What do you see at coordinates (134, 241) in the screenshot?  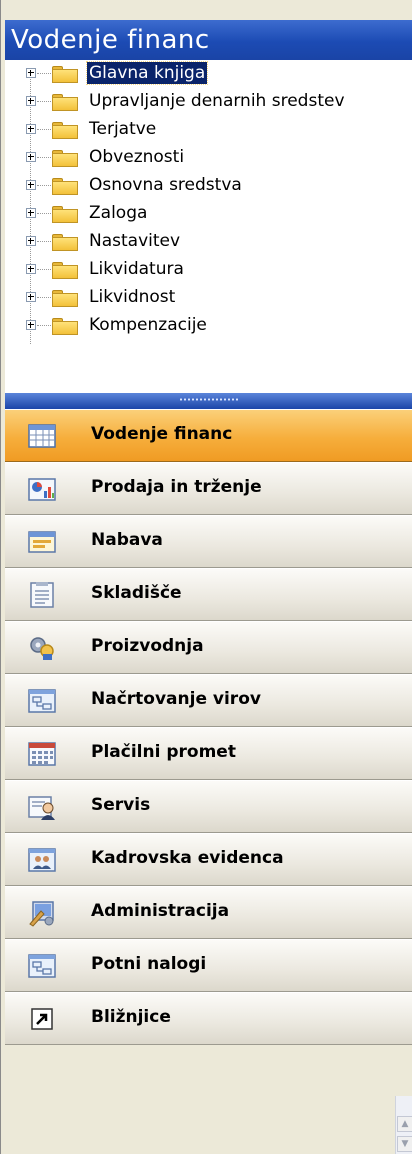 I see `tree-item-label: Nastavitev` at bounding box center [134, 241].